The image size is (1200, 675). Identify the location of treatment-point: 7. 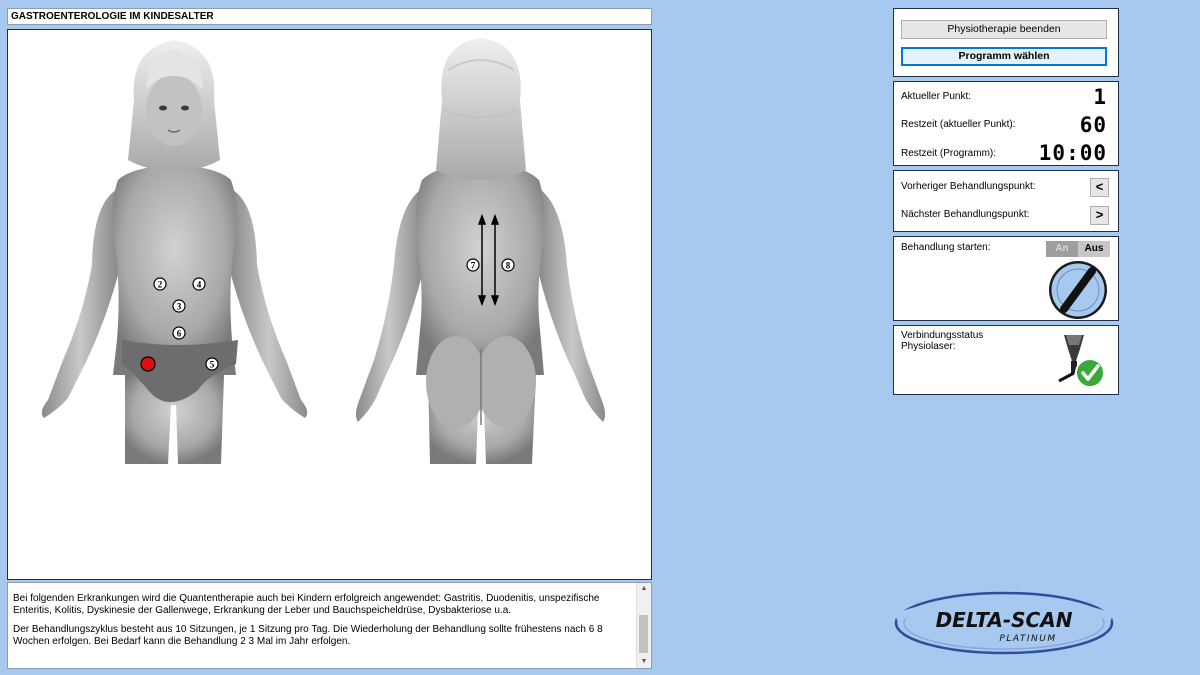
(473, 265).